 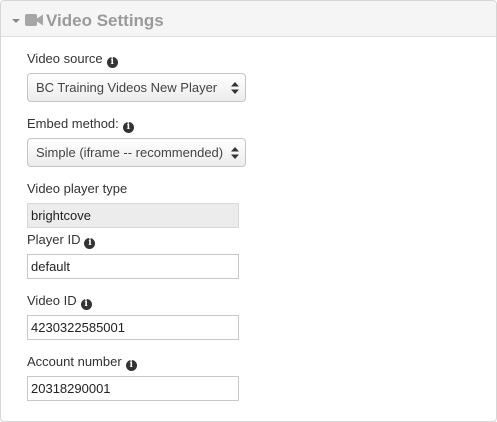 I want to click on panel-header: Video Settings, so click(x=248, y=19).